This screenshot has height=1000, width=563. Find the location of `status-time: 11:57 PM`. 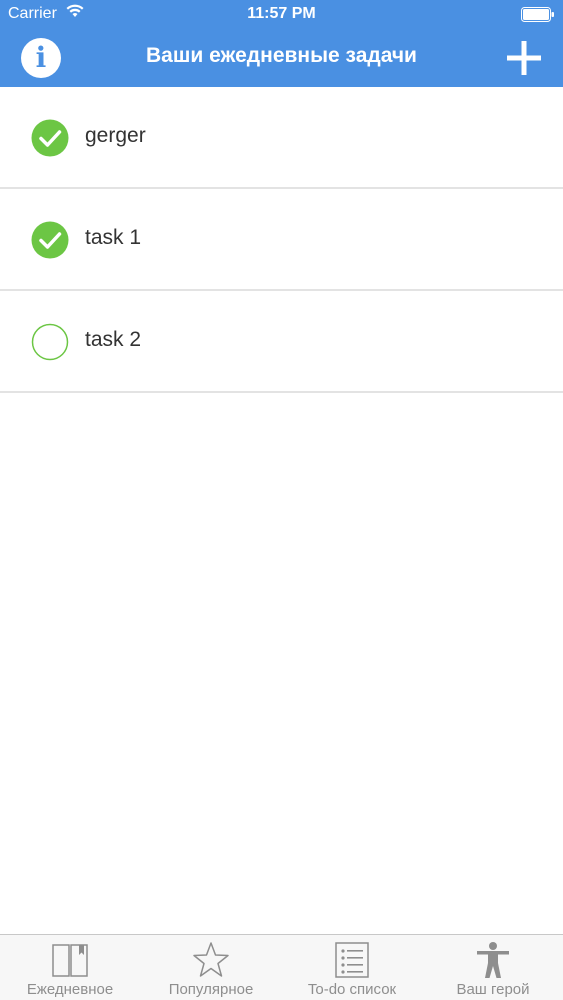

status-time: 11:57 PM is located at coordinates (281, 13).